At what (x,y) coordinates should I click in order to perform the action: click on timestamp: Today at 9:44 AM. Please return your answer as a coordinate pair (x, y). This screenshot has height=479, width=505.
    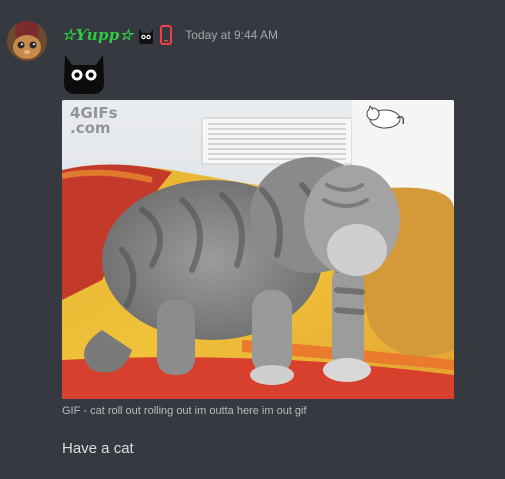
    Looking at the image, I should click on (231, 35).